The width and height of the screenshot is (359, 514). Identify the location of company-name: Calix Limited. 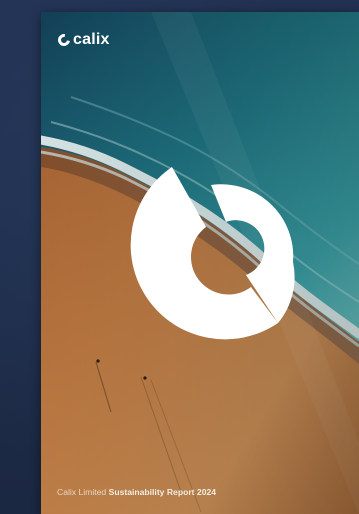
(82, 492).